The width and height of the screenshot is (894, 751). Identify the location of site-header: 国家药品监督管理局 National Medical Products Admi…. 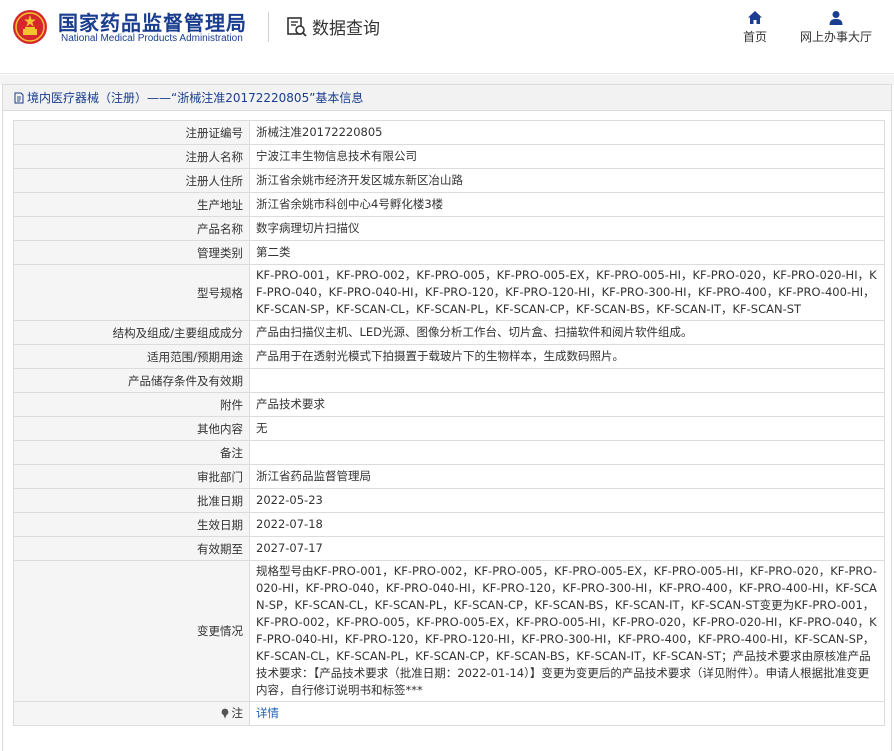
(447, 37).